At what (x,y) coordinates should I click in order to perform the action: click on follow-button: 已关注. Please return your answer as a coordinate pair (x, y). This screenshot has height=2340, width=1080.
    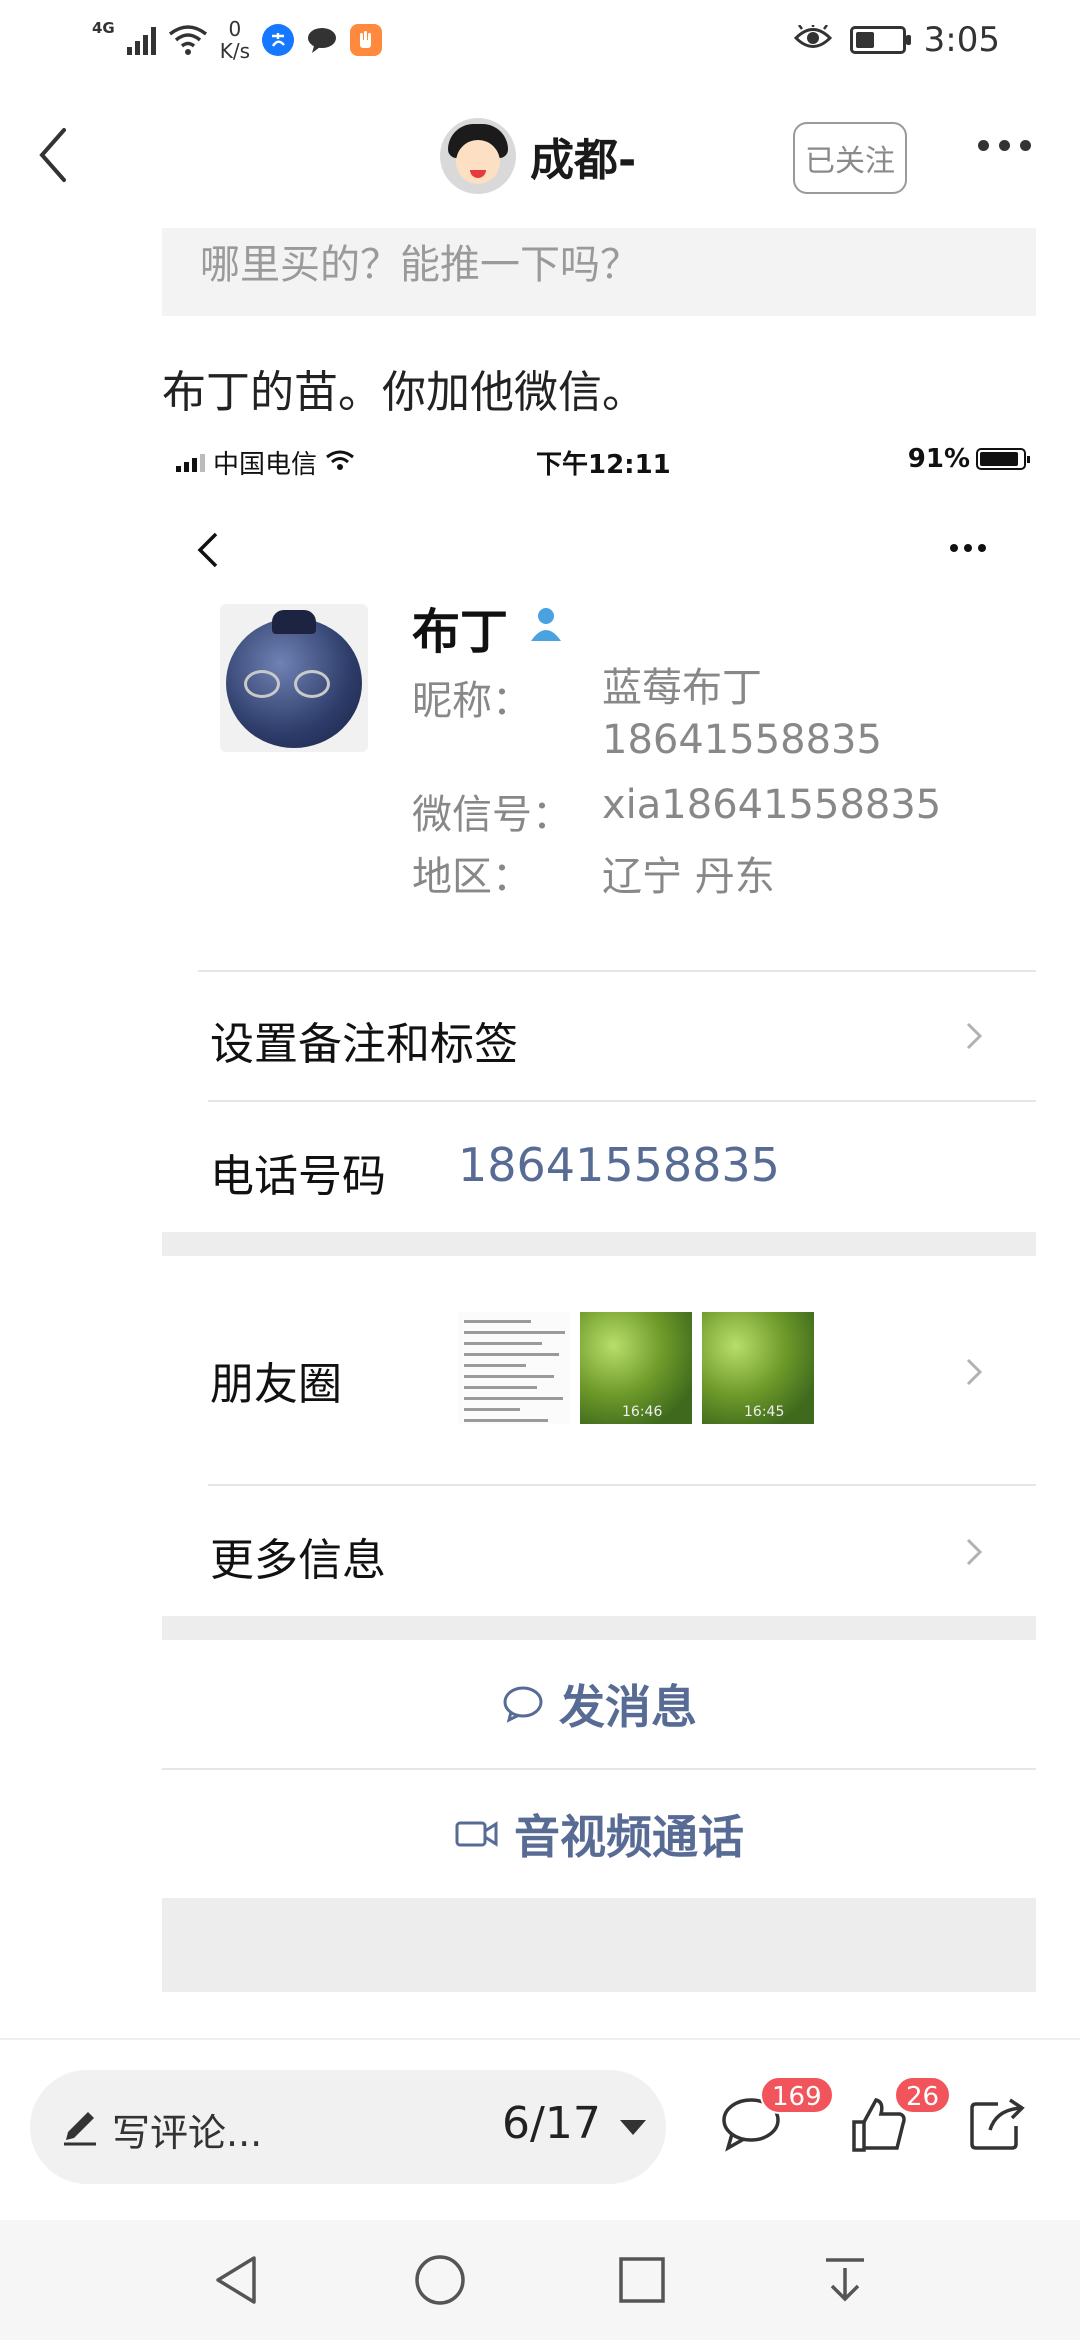
    Looking at the image, I should click on (850, 158).